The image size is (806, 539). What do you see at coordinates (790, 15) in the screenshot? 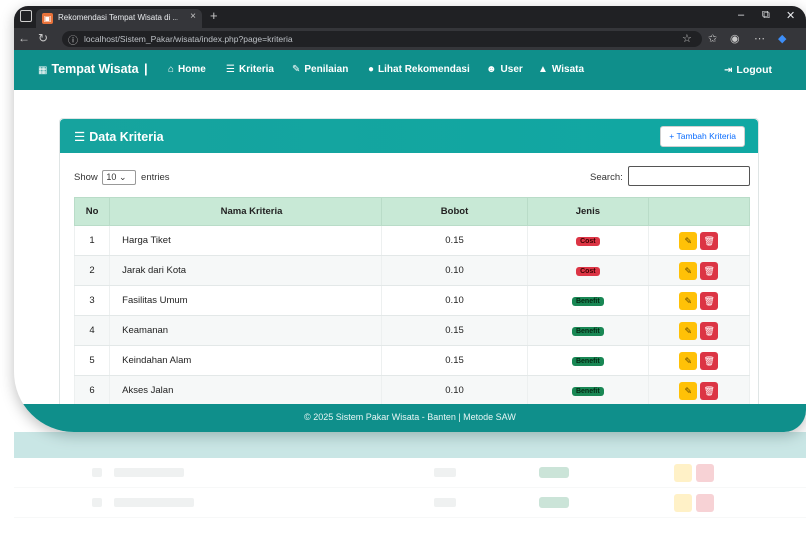
I see `close-window-icon: ✕` at bounding box center [790, 15].